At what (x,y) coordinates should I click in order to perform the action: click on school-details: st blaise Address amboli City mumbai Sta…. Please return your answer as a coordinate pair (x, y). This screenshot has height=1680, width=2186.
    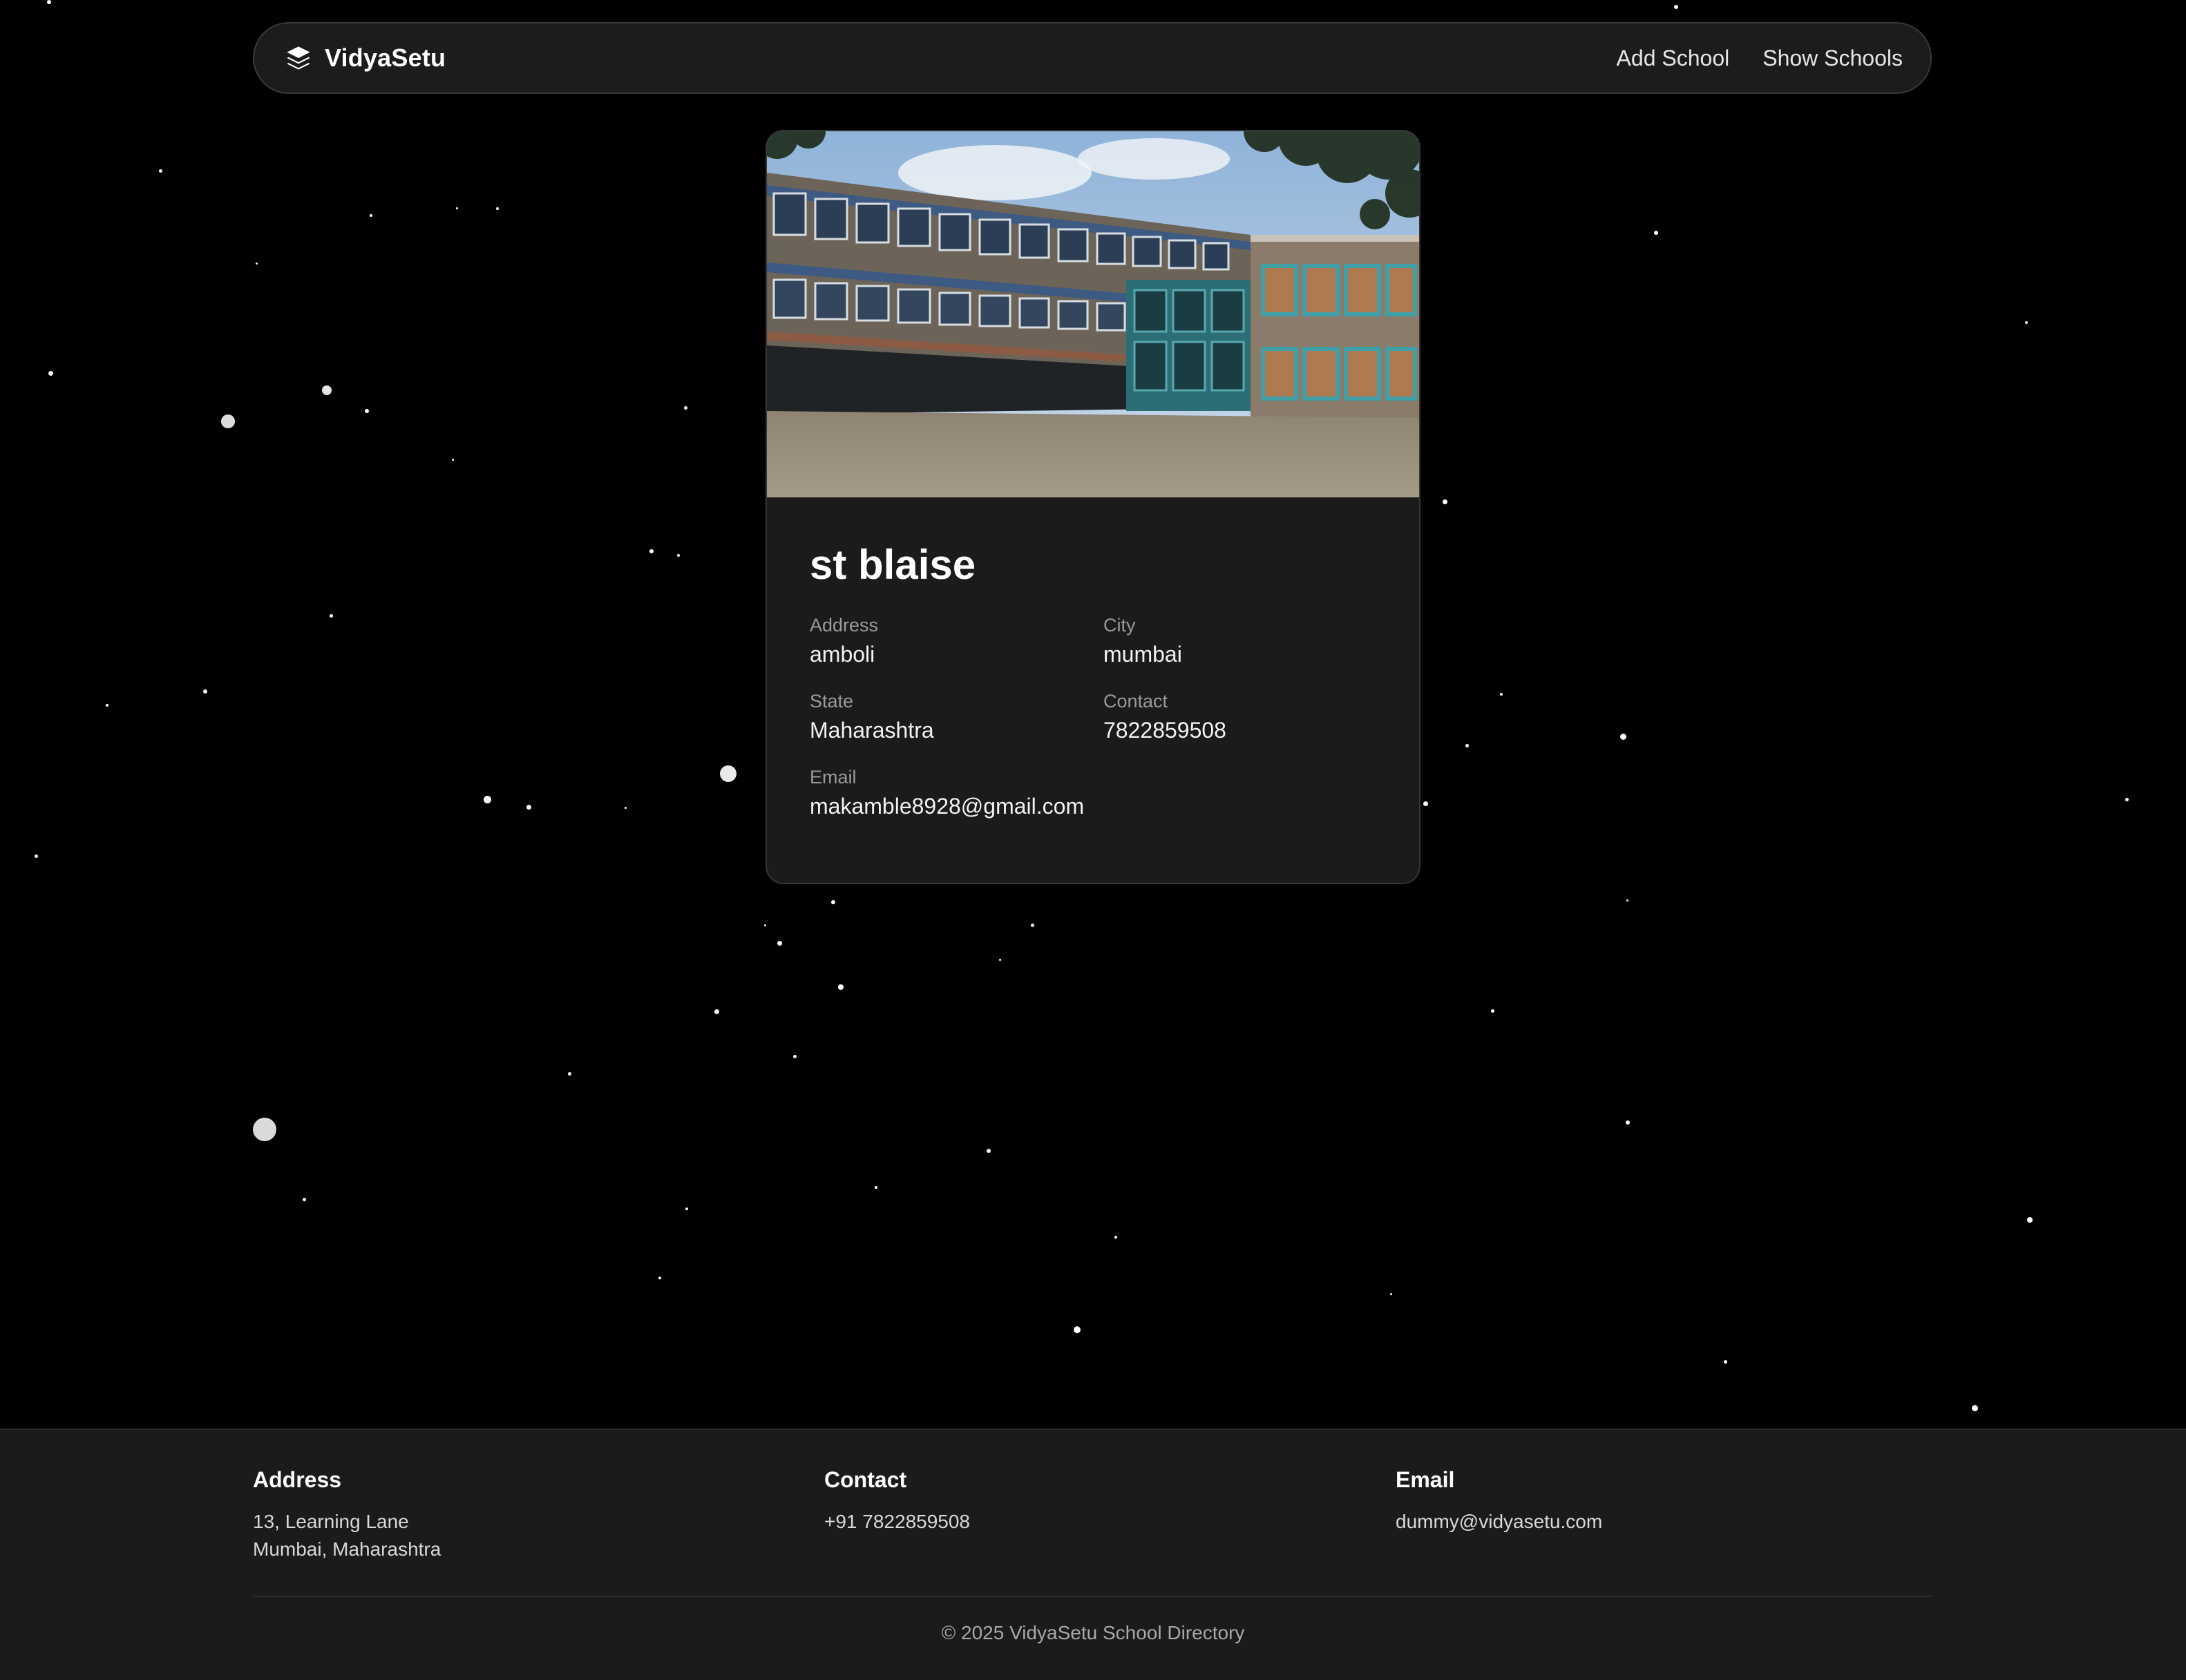
    Looking at the image, I should click on (1093, 659).